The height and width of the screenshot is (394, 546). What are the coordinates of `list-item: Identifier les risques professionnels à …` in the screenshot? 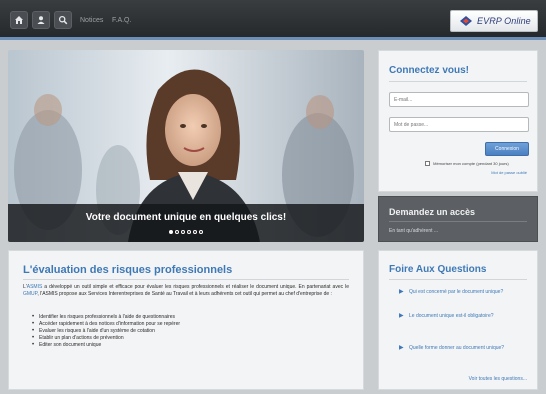 It's located at (190, 317).